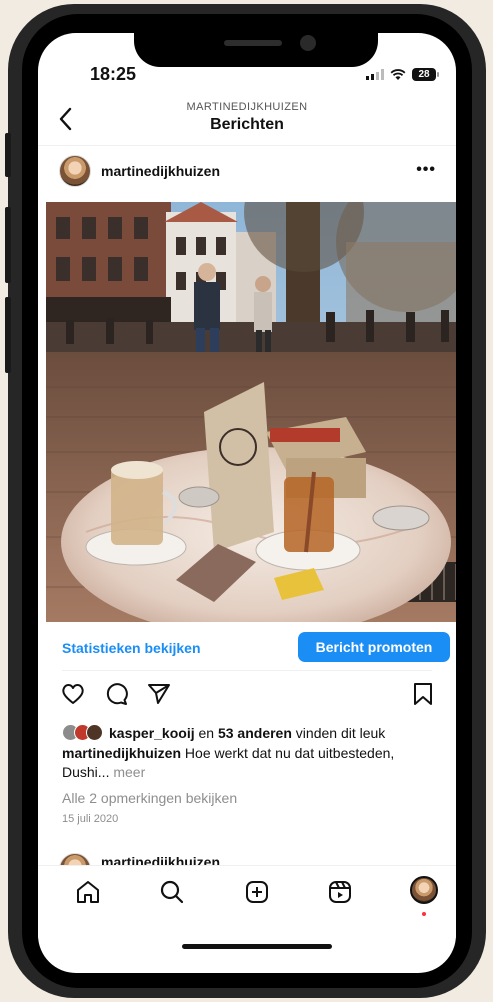  Describe the element at coordinates (425, 74) in the screenshot. I see `battery-icon: 28` at that location.